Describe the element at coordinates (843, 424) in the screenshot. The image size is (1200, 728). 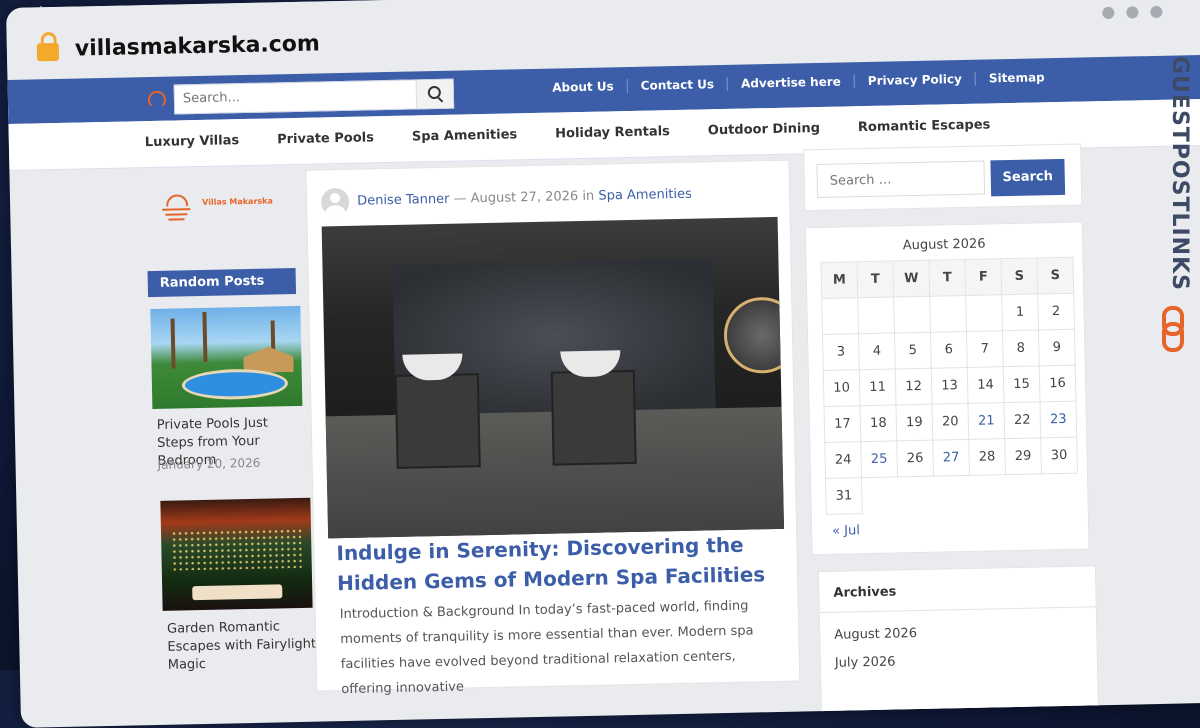
I see `calendar-day: 17` at that location.